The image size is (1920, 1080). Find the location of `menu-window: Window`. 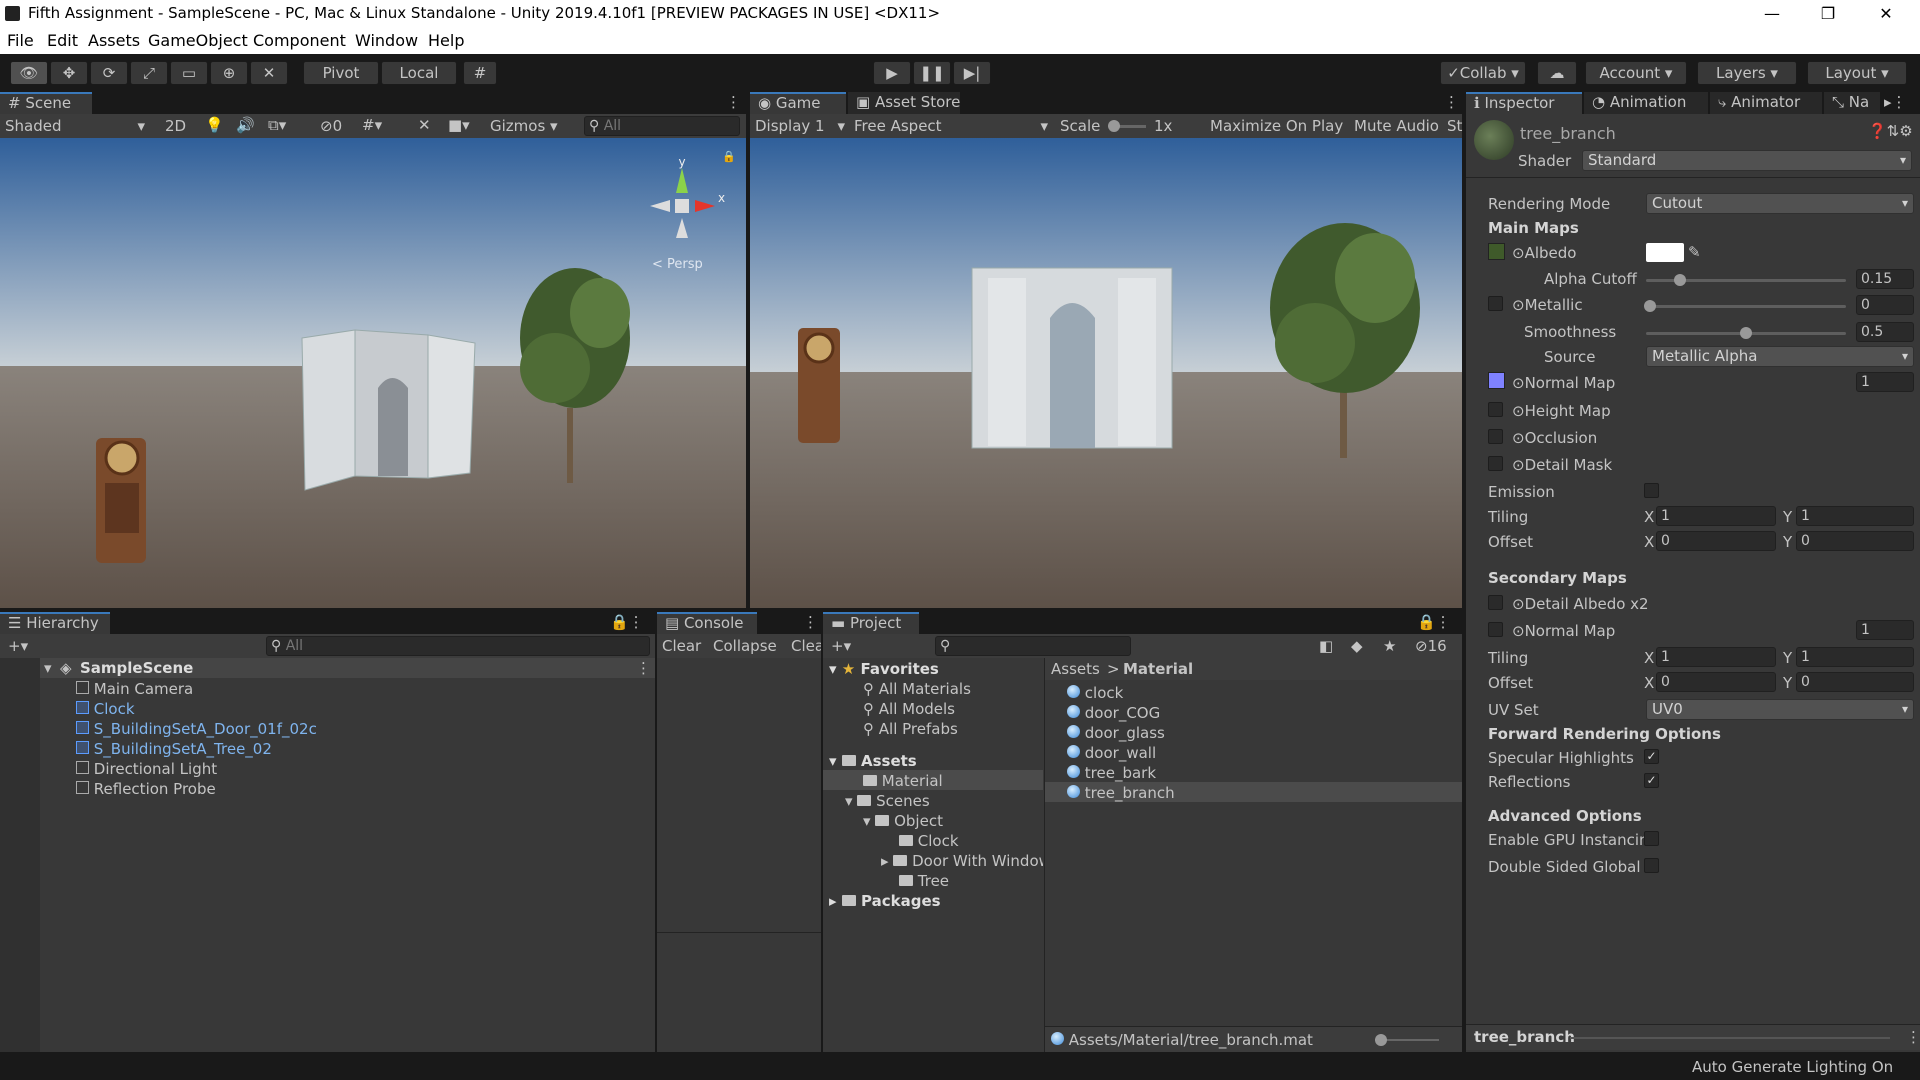

menu-window: Window is located at coordinates (386, 40).